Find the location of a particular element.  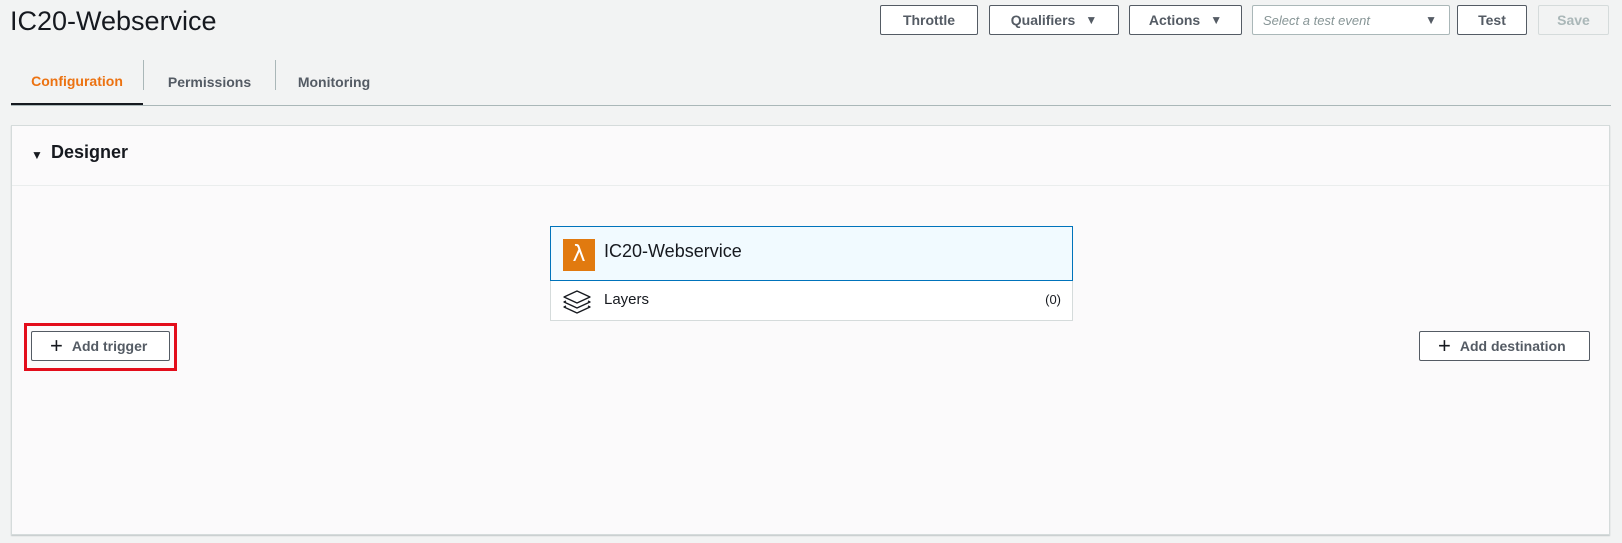

function-node: λ IC20-Webservice is located at coordinates (811, 253).